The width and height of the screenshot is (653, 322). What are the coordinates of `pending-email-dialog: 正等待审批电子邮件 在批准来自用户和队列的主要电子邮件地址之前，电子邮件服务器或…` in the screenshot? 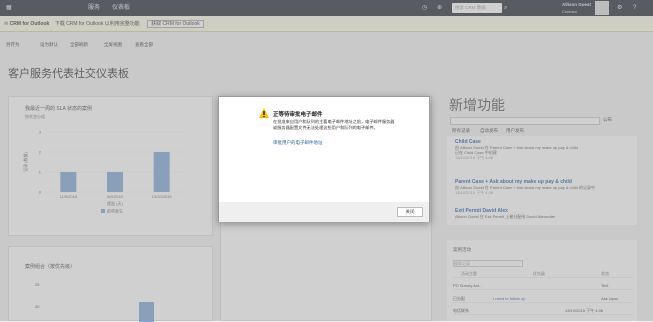 It's located at (324, 159).